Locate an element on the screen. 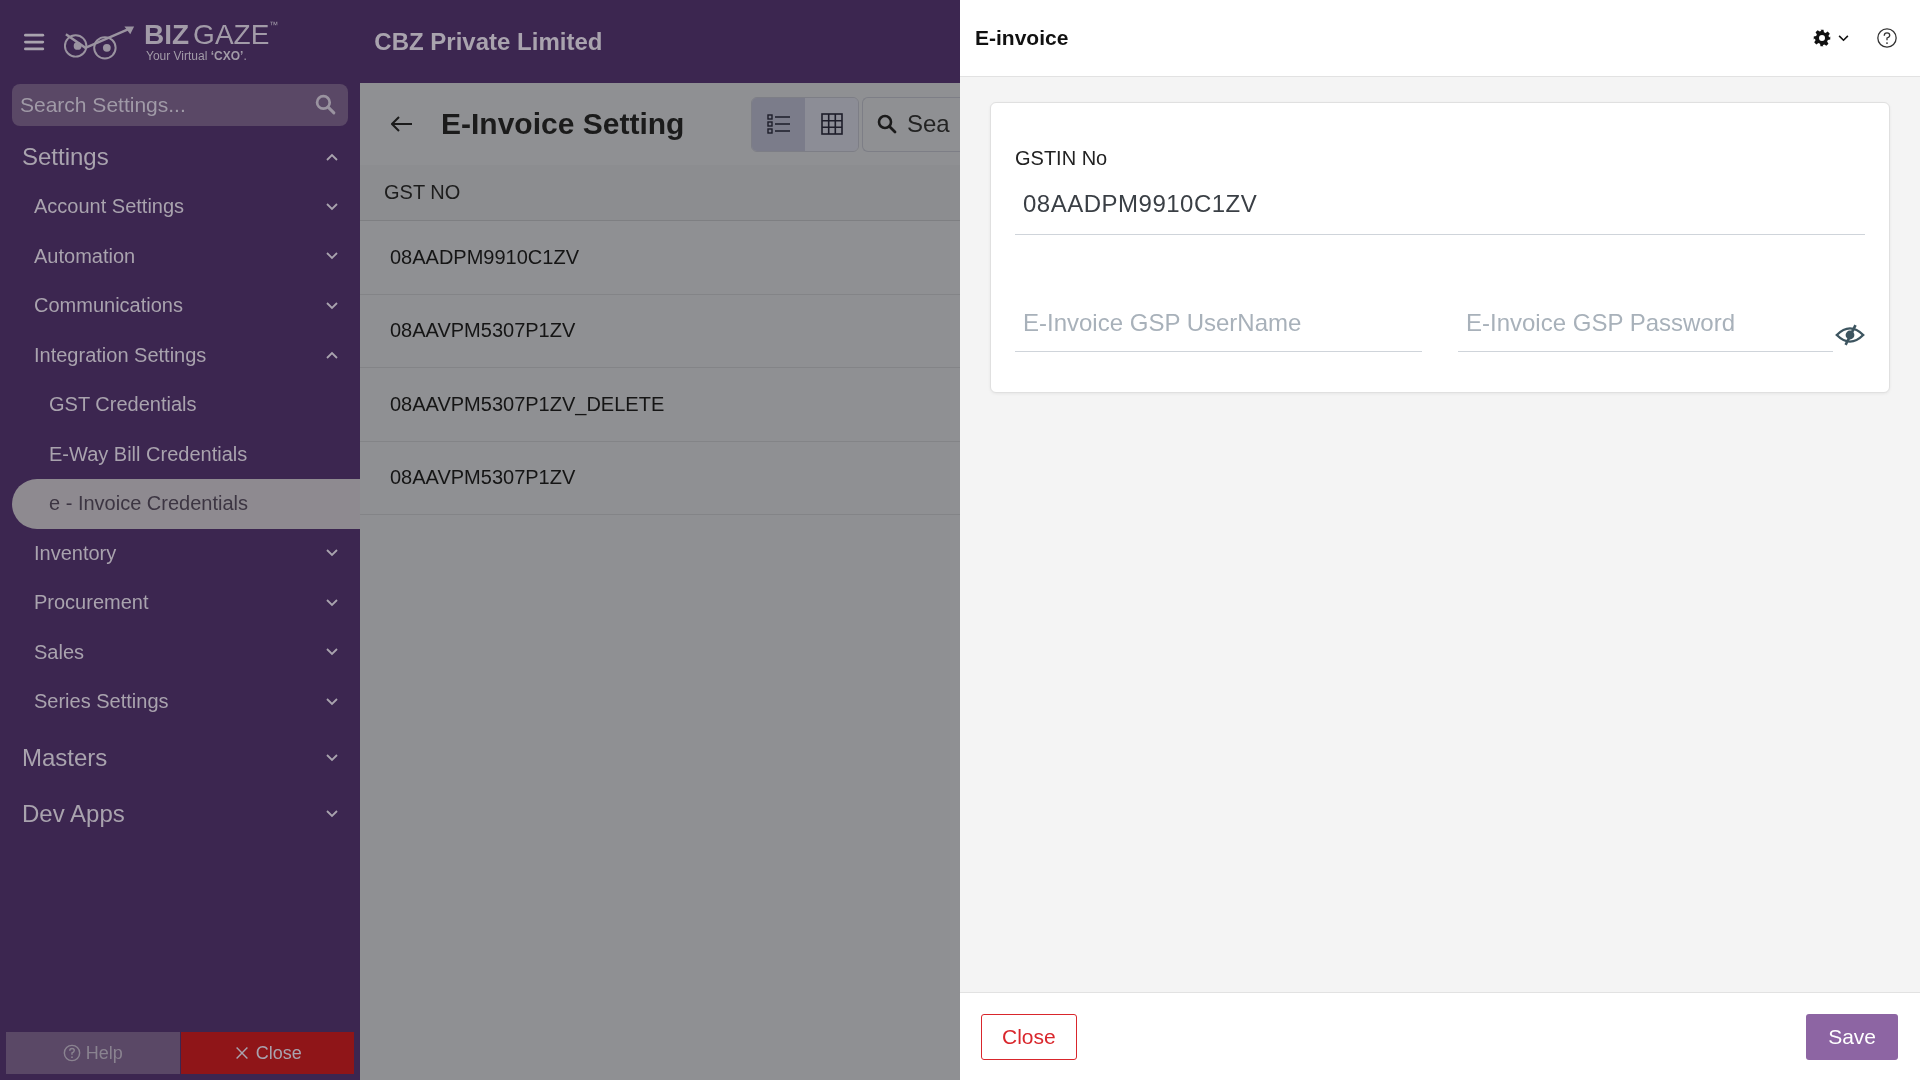 Image resolution: width=1920 pixels, height=1080 pixels. chevron-icon is located at coordinates (1843, 38).